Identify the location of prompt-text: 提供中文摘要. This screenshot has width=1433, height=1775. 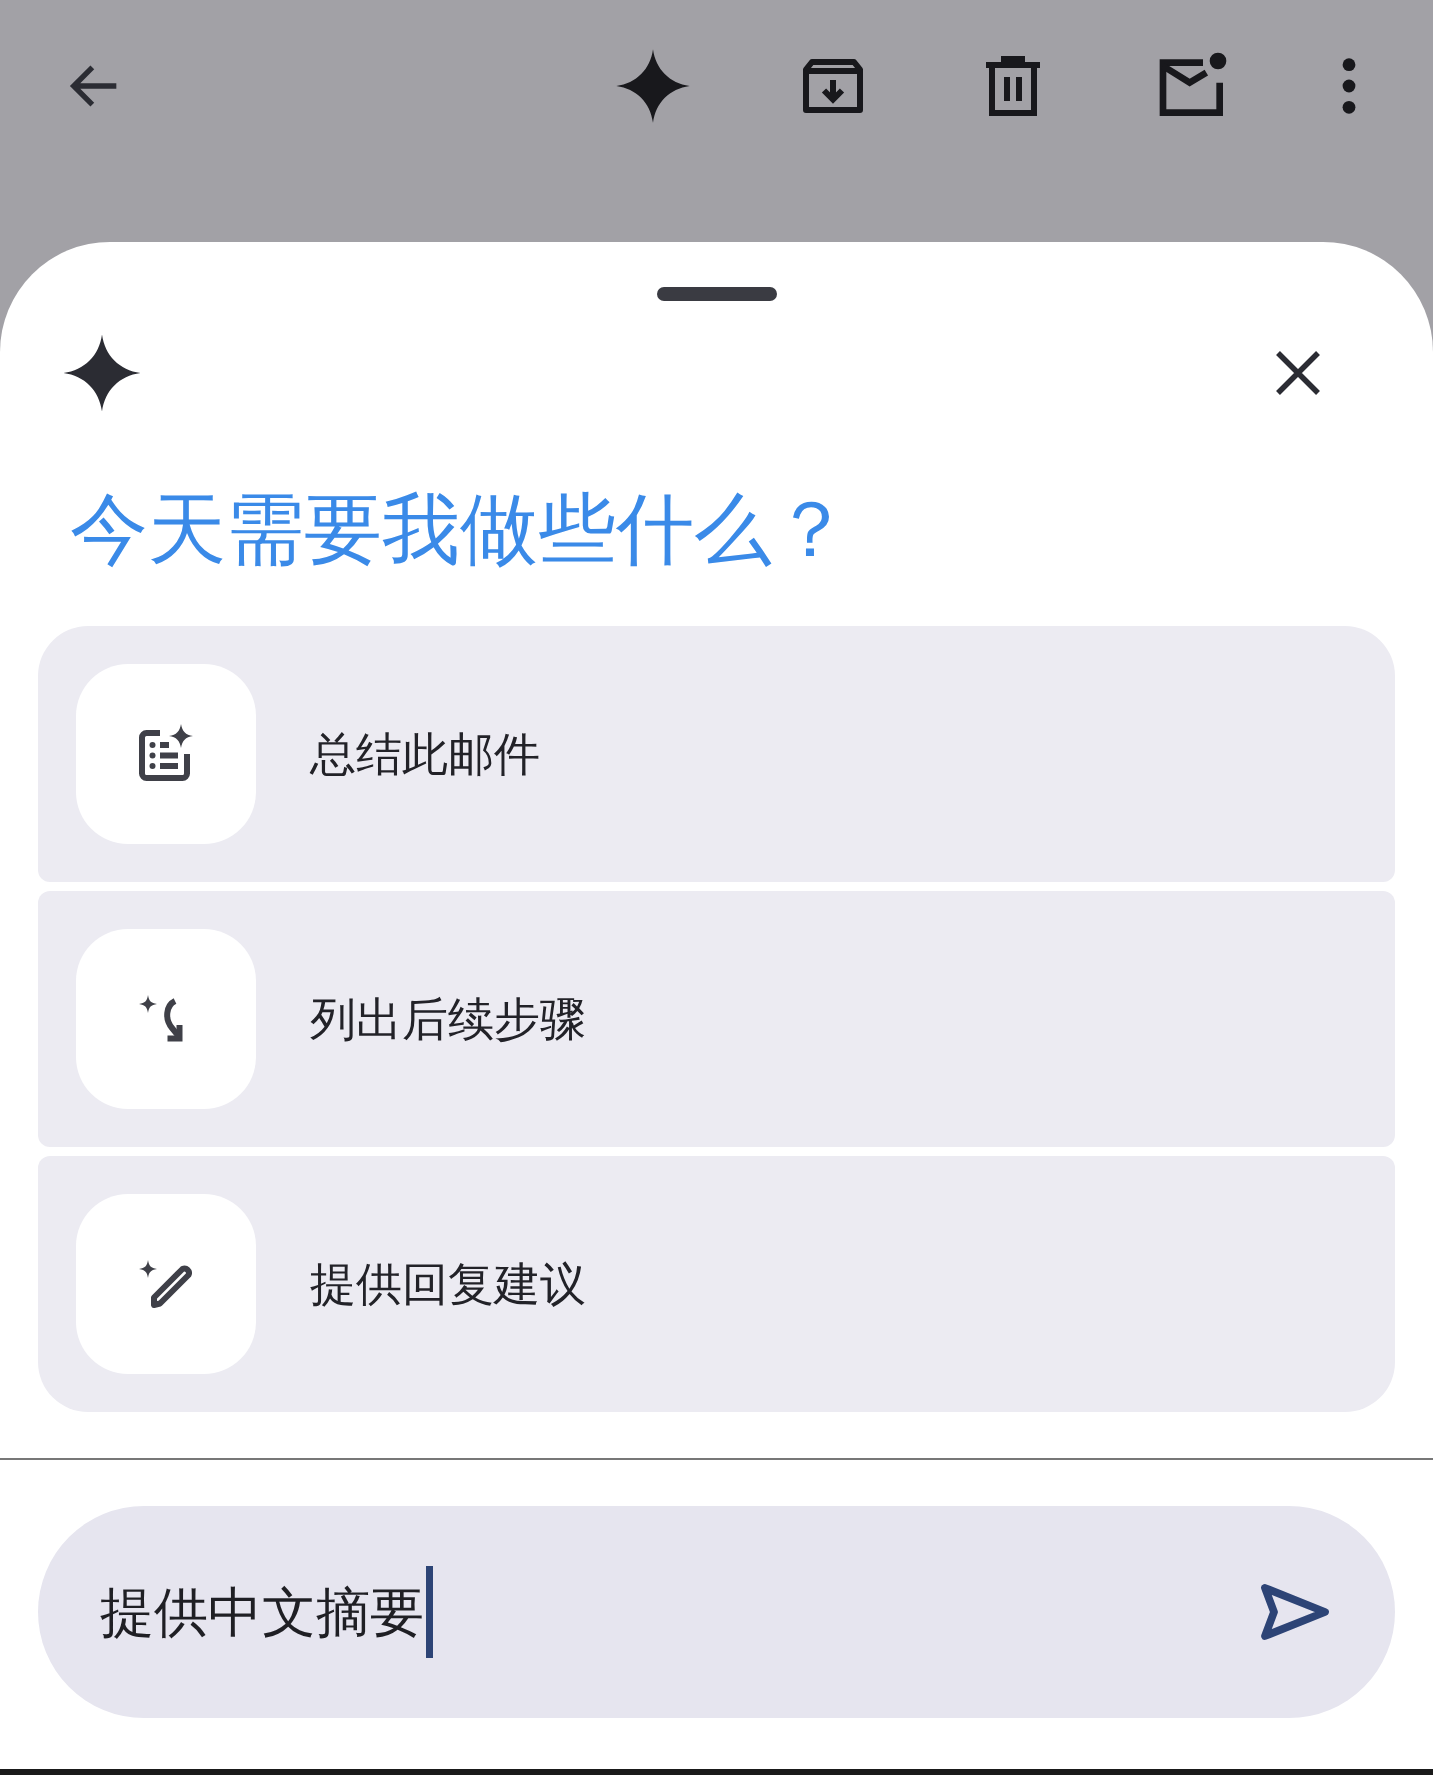
(262, 1612).